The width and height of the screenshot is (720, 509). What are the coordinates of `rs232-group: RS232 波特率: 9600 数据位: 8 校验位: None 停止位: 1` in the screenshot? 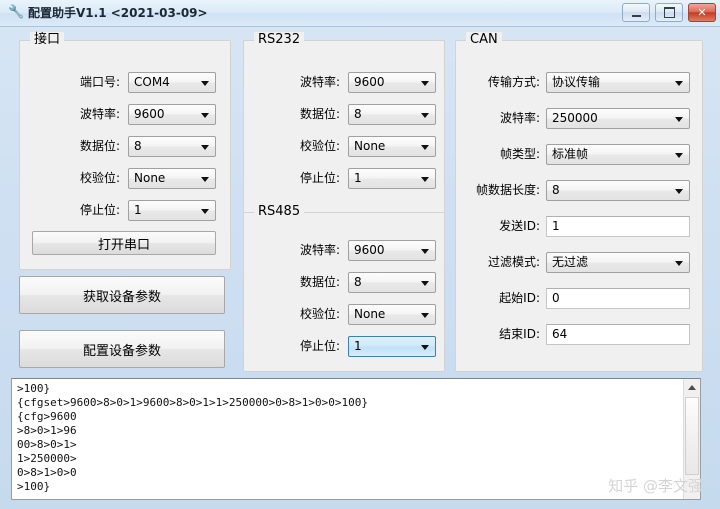 It's located at (344, 123).